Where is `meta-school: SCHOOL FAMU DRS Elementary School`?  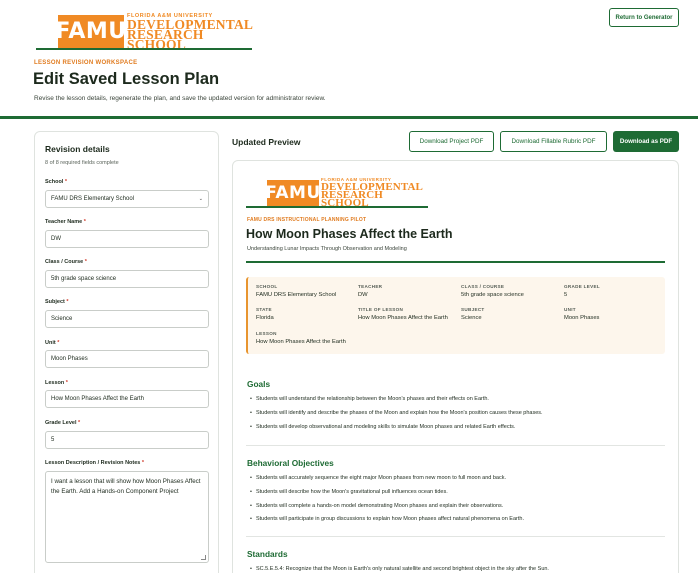
meta-school: SCHOOL FAMU DRS Elementary School is located at coordinates (296, 291).